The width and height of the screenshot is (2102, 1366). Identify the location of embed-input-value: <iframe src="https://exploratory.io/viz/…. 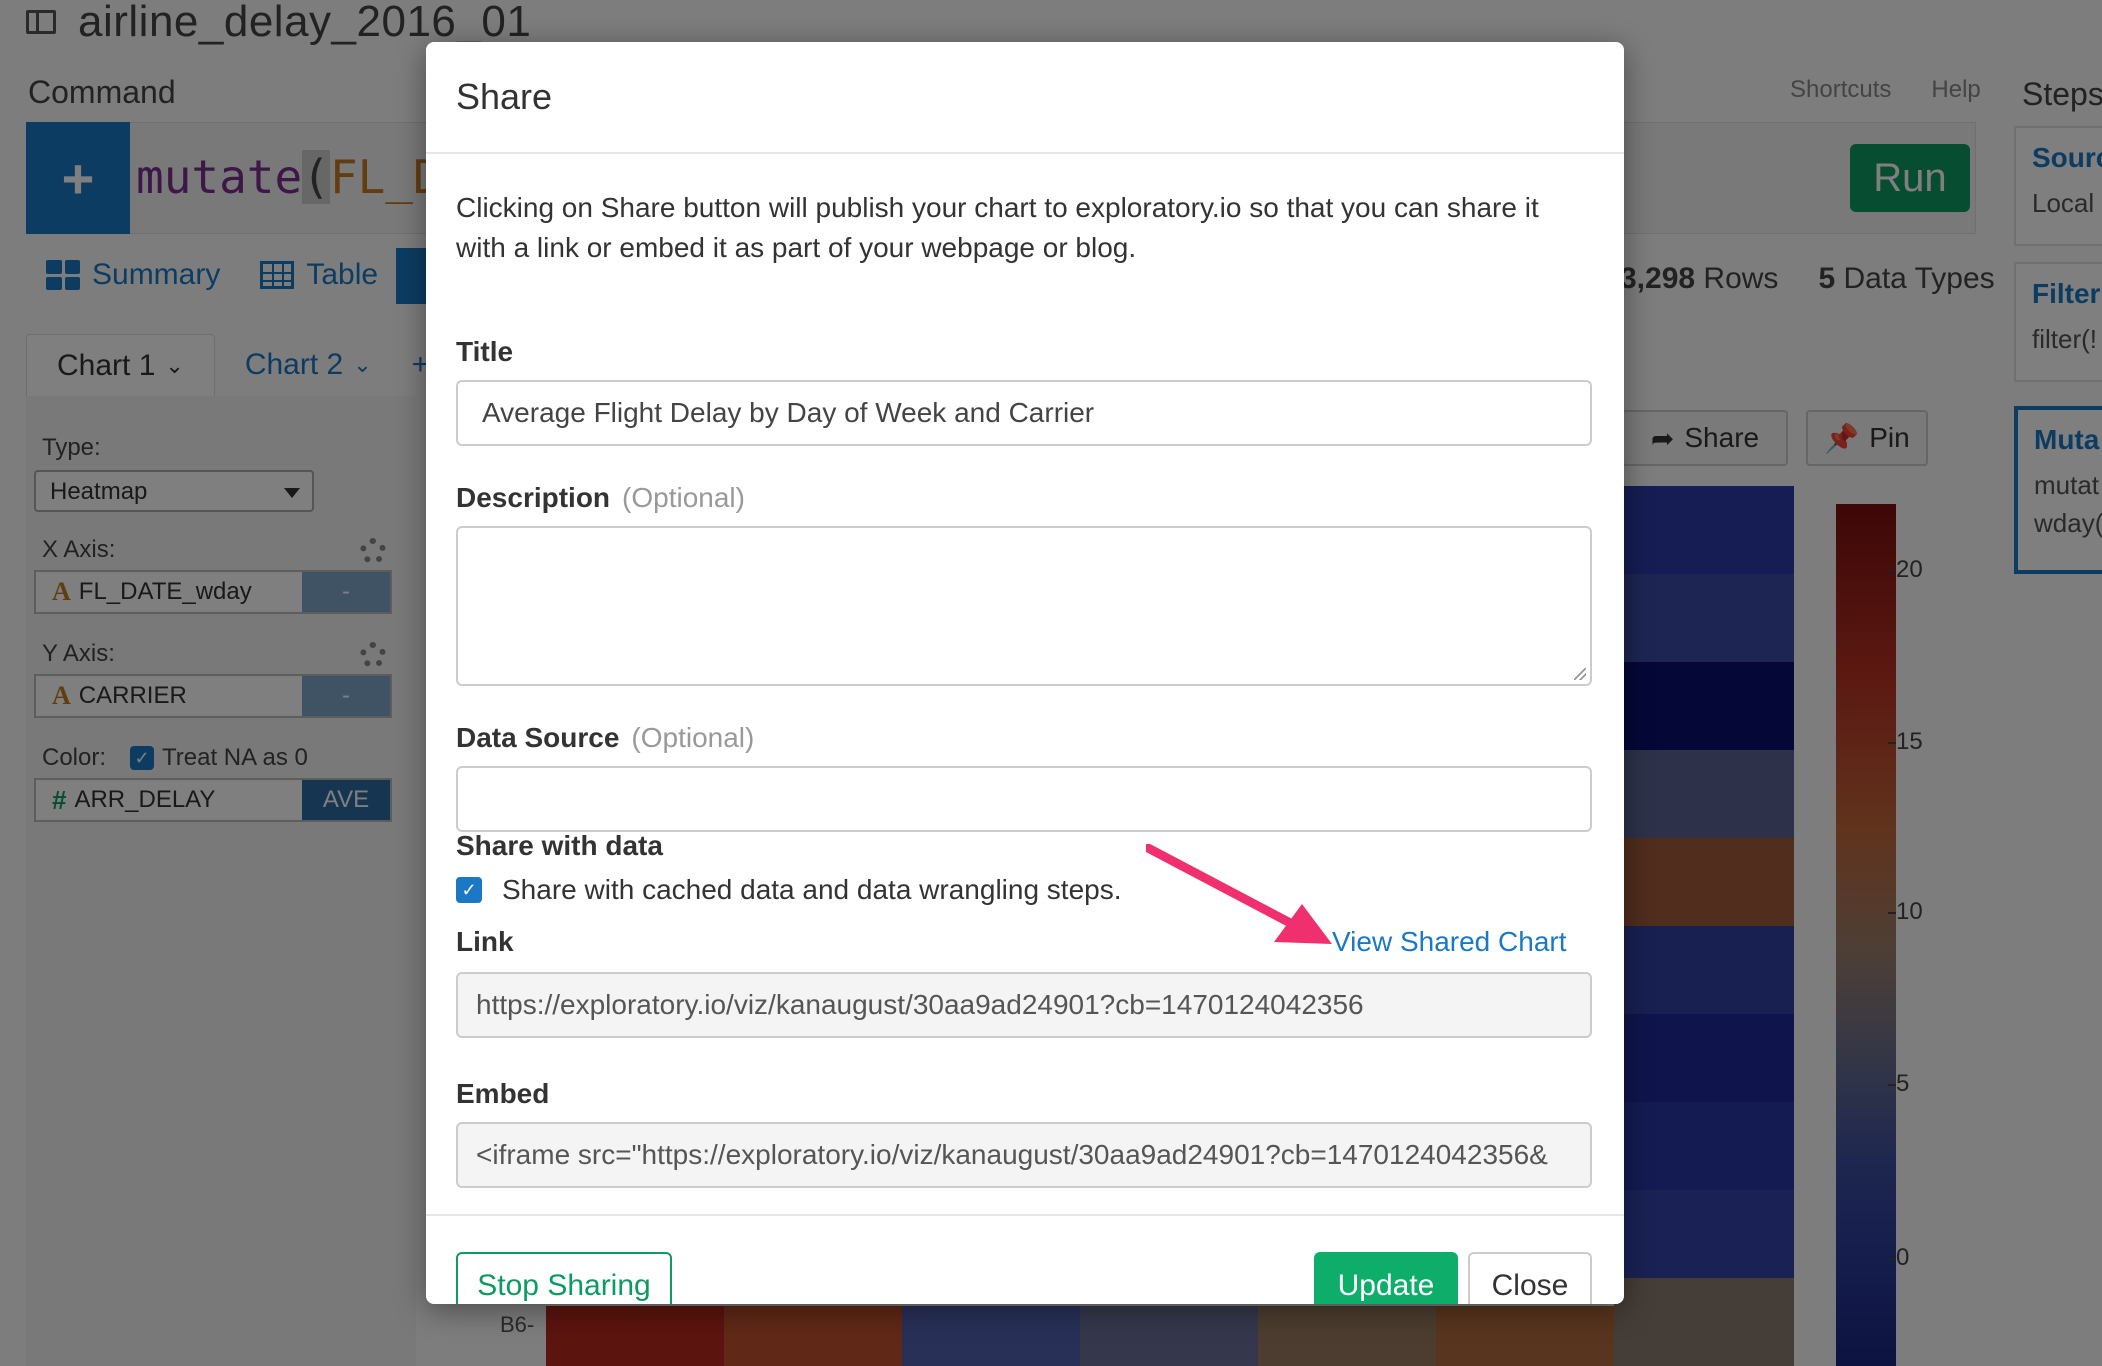
(1012, 1154).